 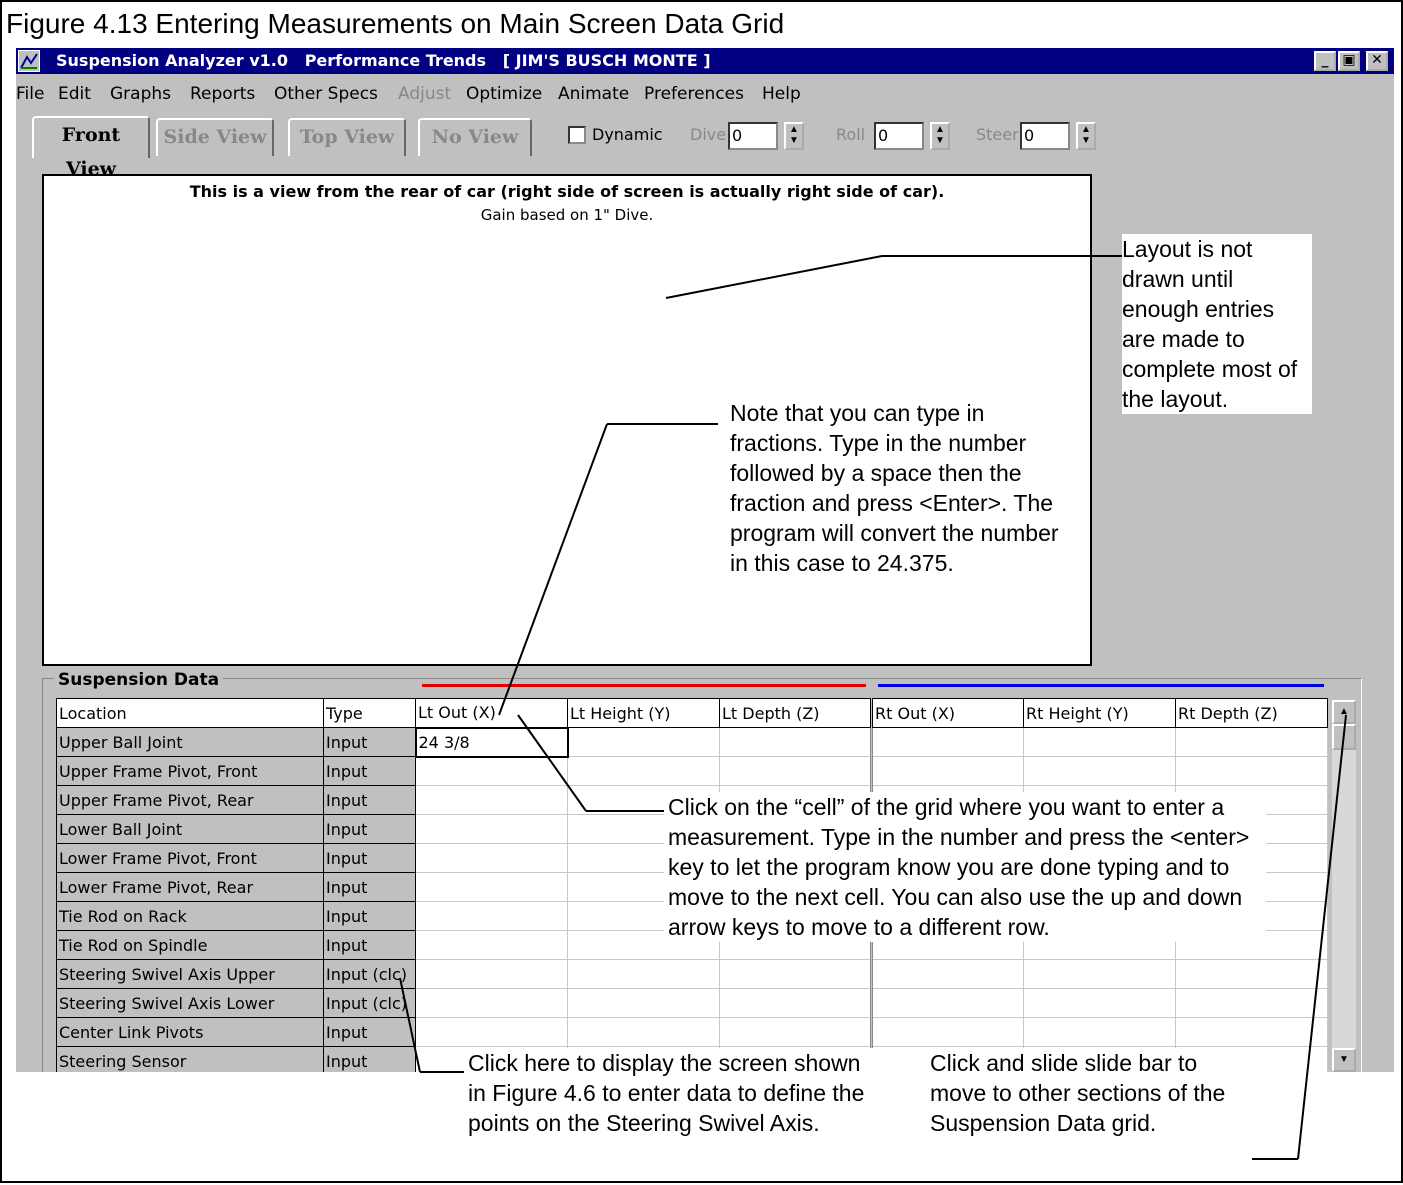 What do you see at coordinates (567, 215) in the screenshot?
I see `view-subtitle: Gain based on 1" Dive.` at bounding box center [567, 215].